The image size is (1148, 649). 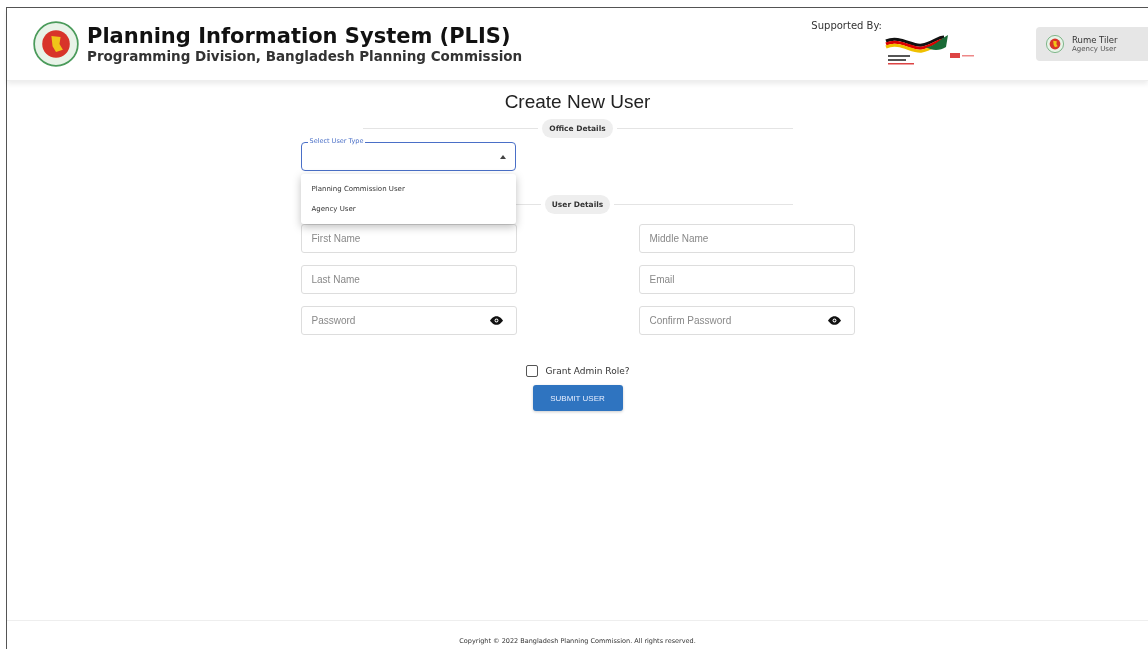 What do you see at coordinates (299, 36) in the screenshot?
I see `app-title: Planning Information System (PLIS)` at bounding box center [299, 36].